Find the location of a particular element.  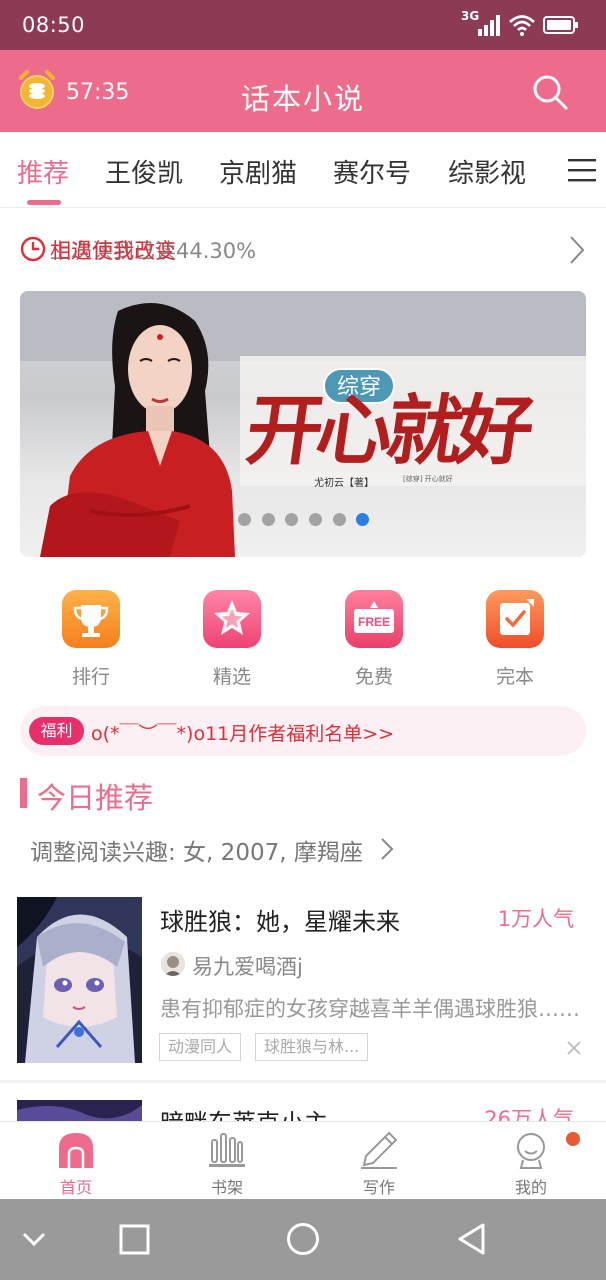

nav-write-label: 写作 is located at coordinates (378, 1187).